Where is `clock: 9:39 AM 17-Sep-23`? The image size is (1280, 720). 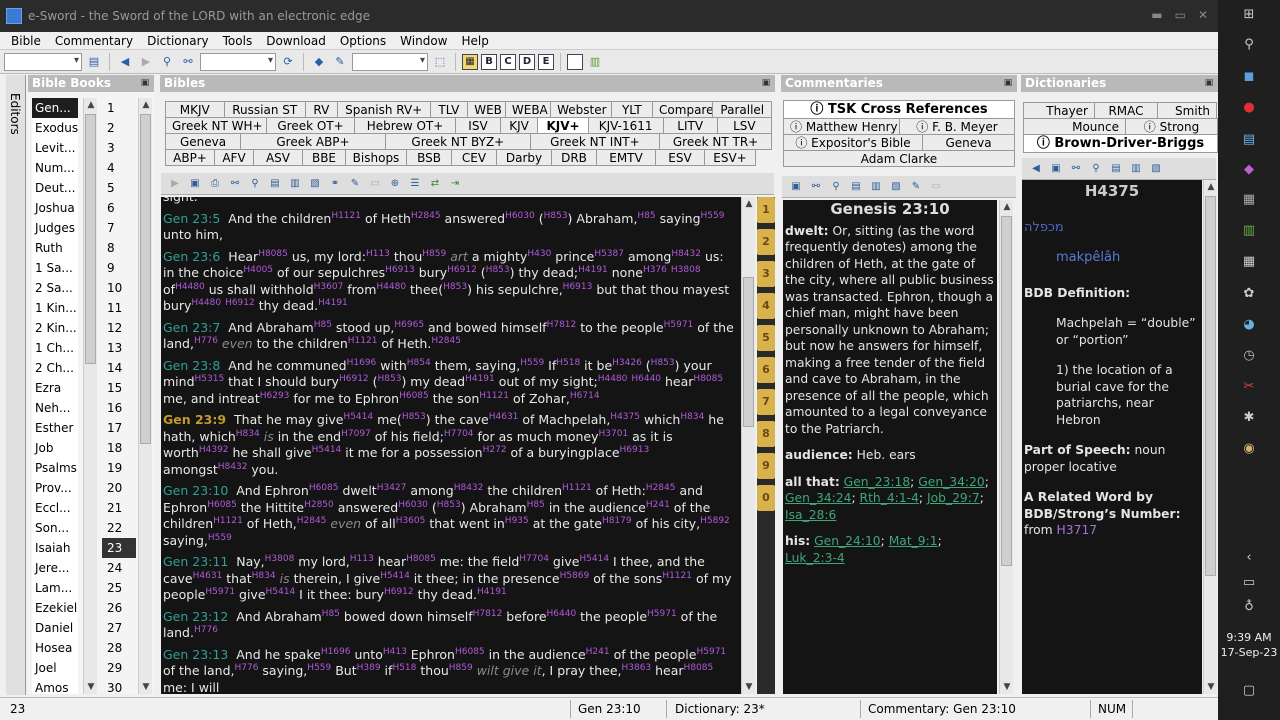
clock: 9:39 AM 17-Sep-23 is located at coordinates (1249, 645).